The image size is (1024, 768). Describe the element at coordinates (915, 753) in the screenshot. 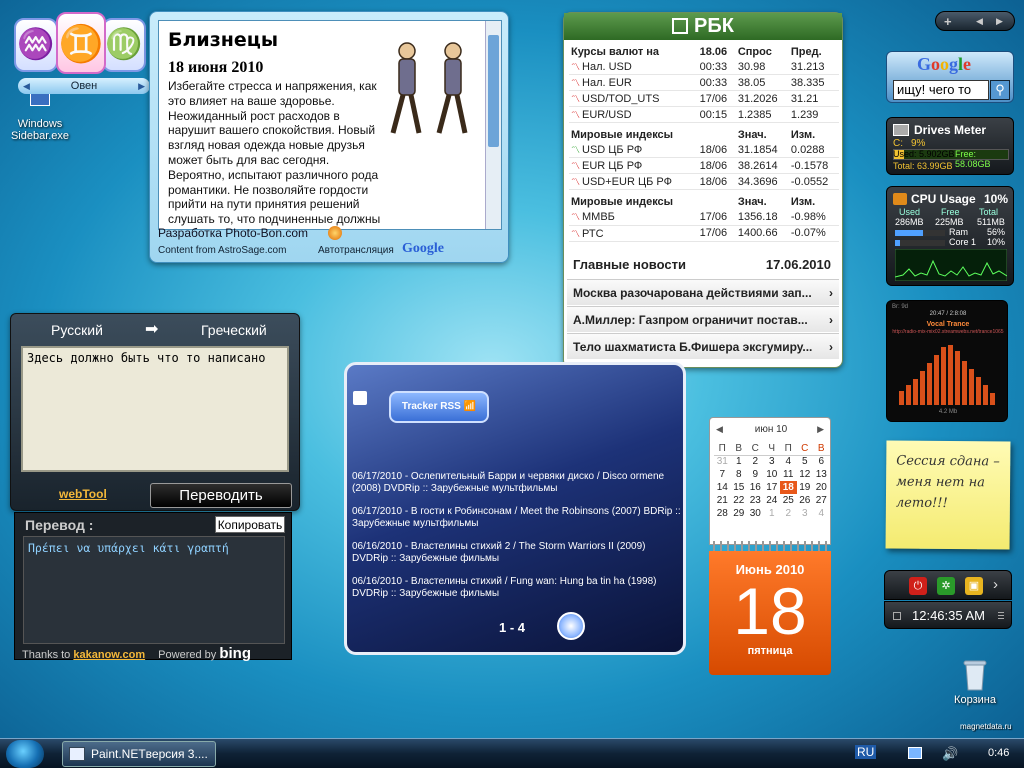

I see `network-icon` at that location.